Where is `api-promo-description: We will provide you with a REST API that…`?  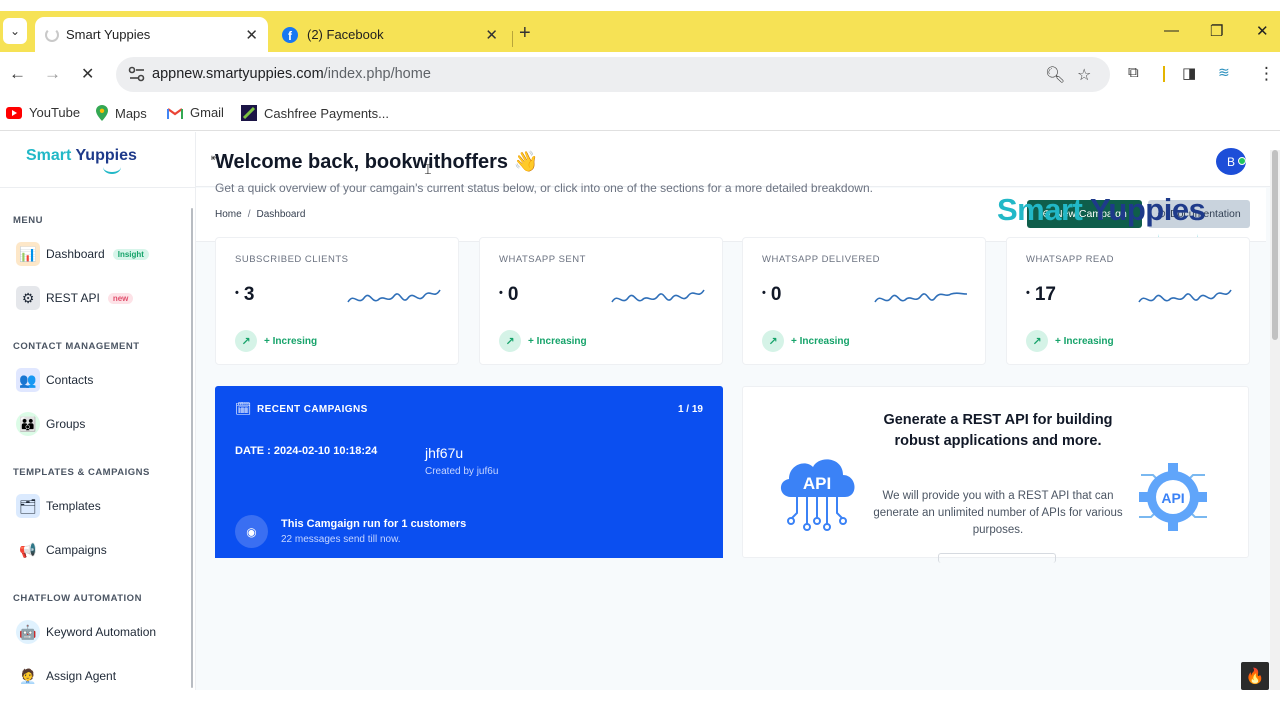 api-promo-description: We will provide you with a REST API that… is located at coordinates (998, 513).